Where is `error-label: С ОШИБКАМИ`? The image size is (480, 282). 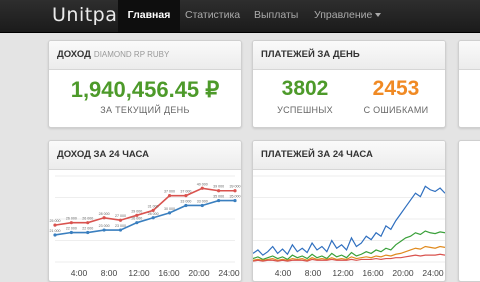
error-label: С ОШИБКАМИ is located at coordinates (396, 110).